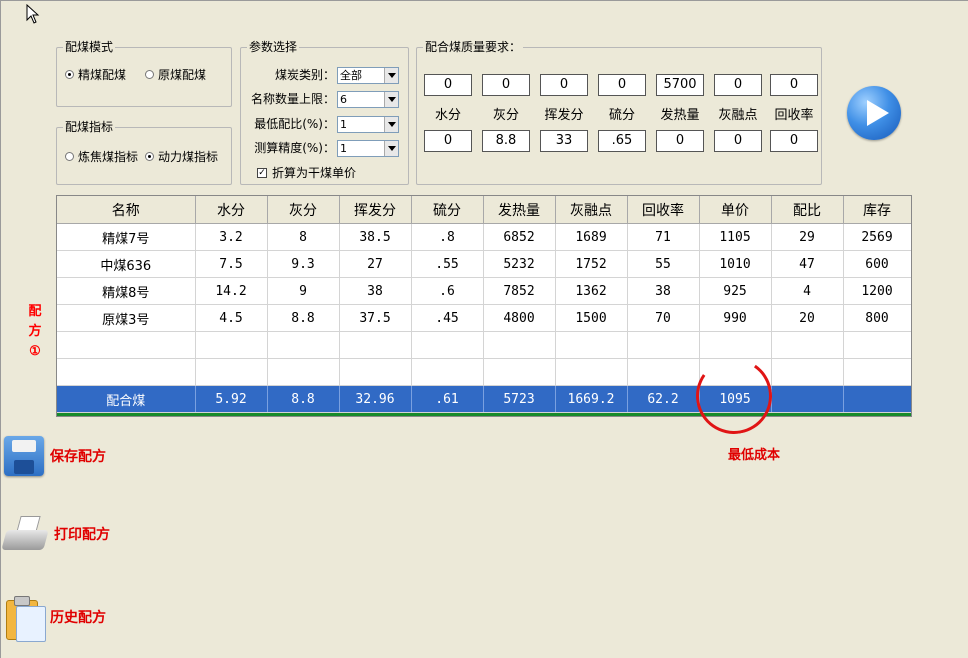  What do you see at coordinates (591, 237) in the screenshot?
I see `table-cell: 1689` at bounding box center [591, 237].